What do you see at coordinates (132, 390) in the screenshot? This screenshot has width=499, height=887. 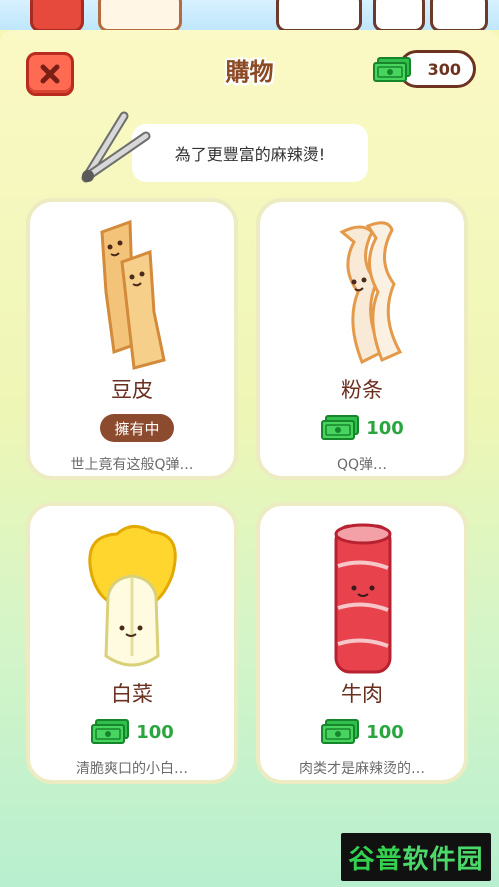 I see `item-name: 豆皮` at bounding box center [132, 390].